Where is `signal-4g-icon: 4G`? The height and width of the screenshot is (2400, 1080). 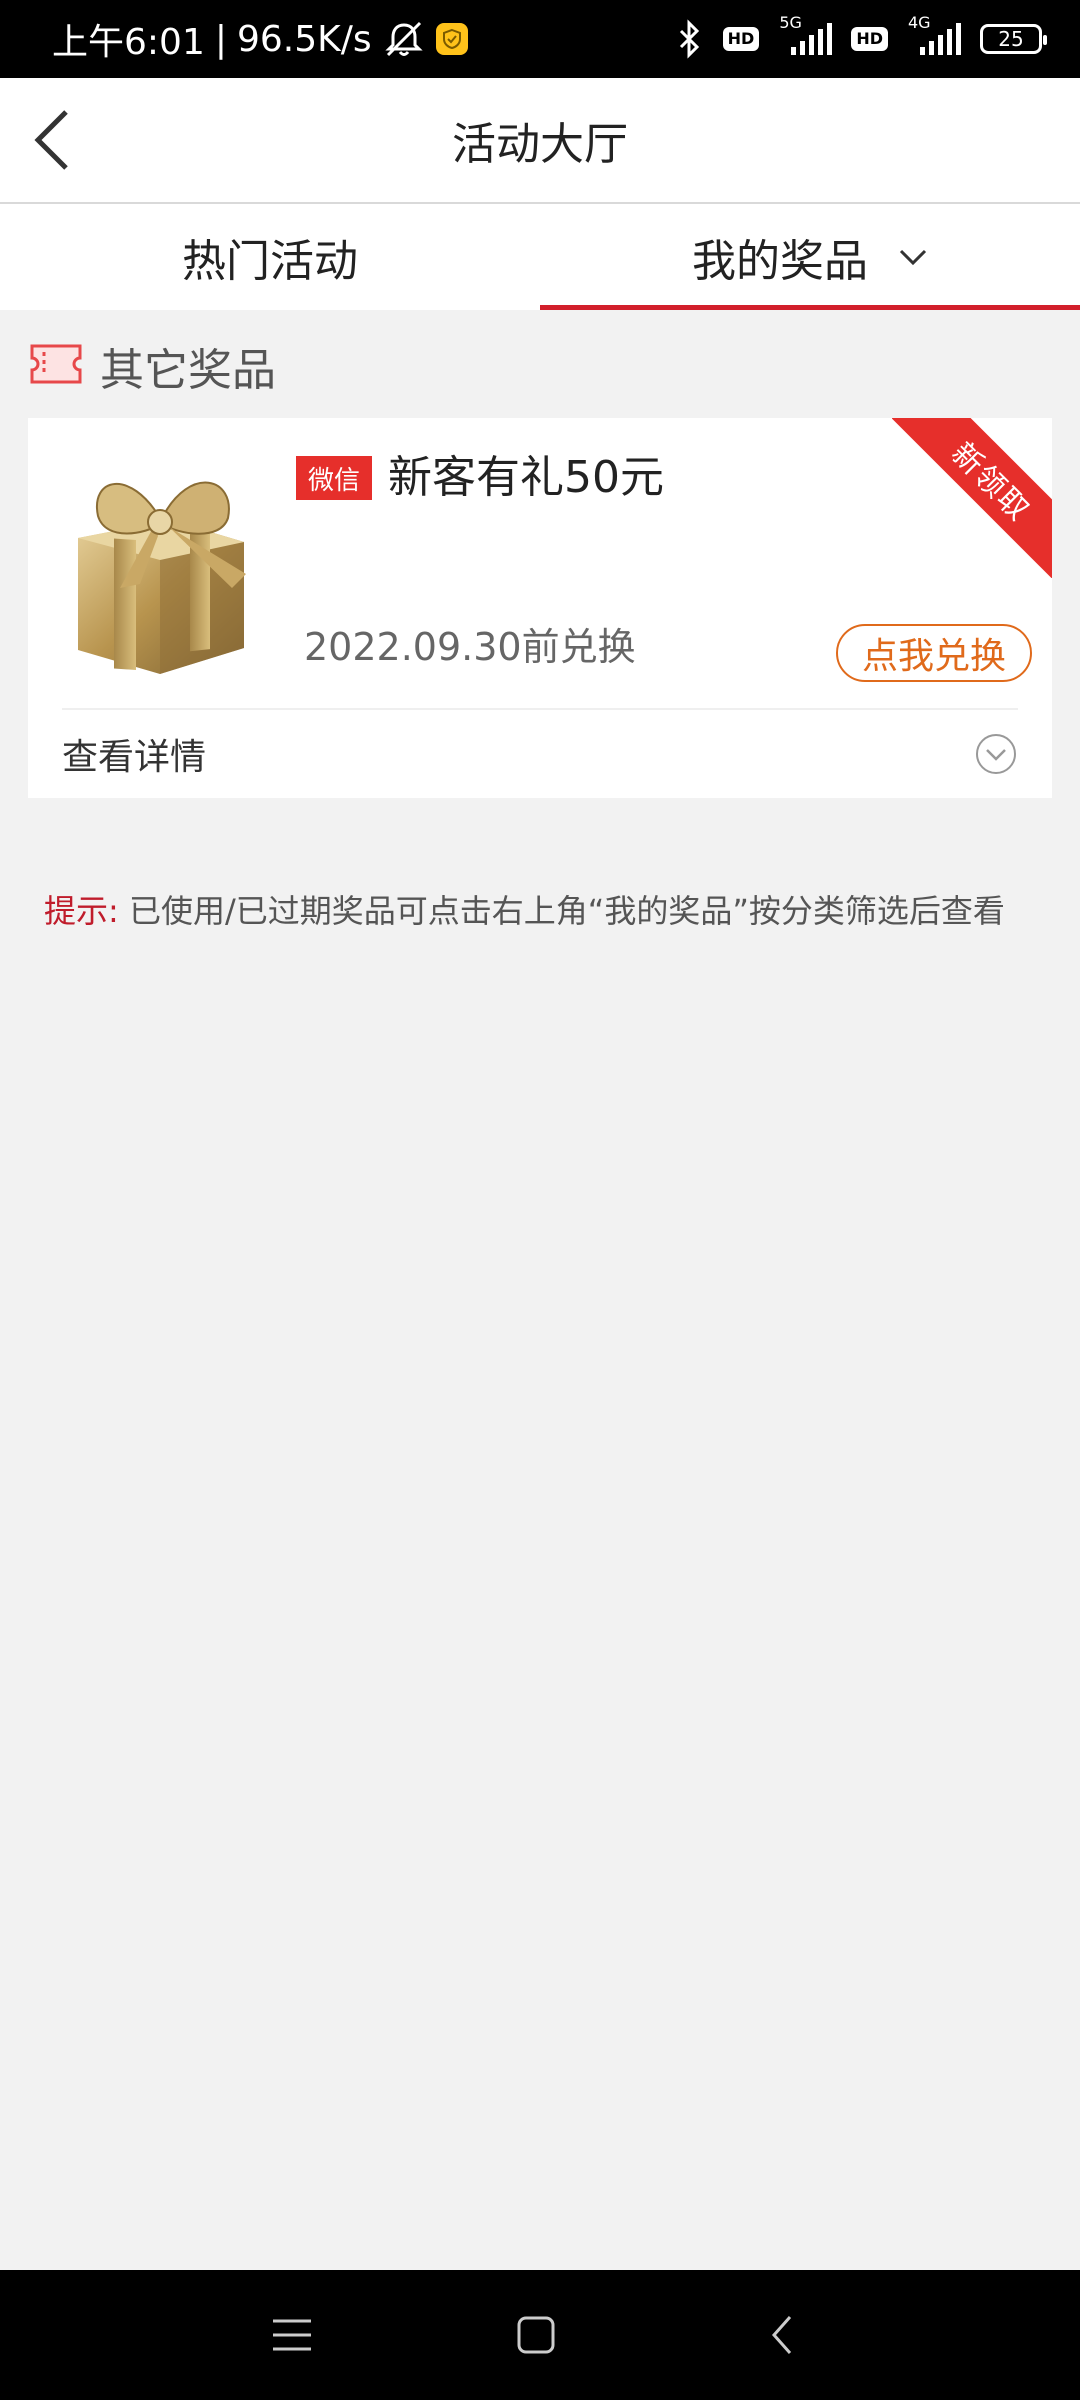
signal-4g-icon: 4G is located at coordinates (934, 35).